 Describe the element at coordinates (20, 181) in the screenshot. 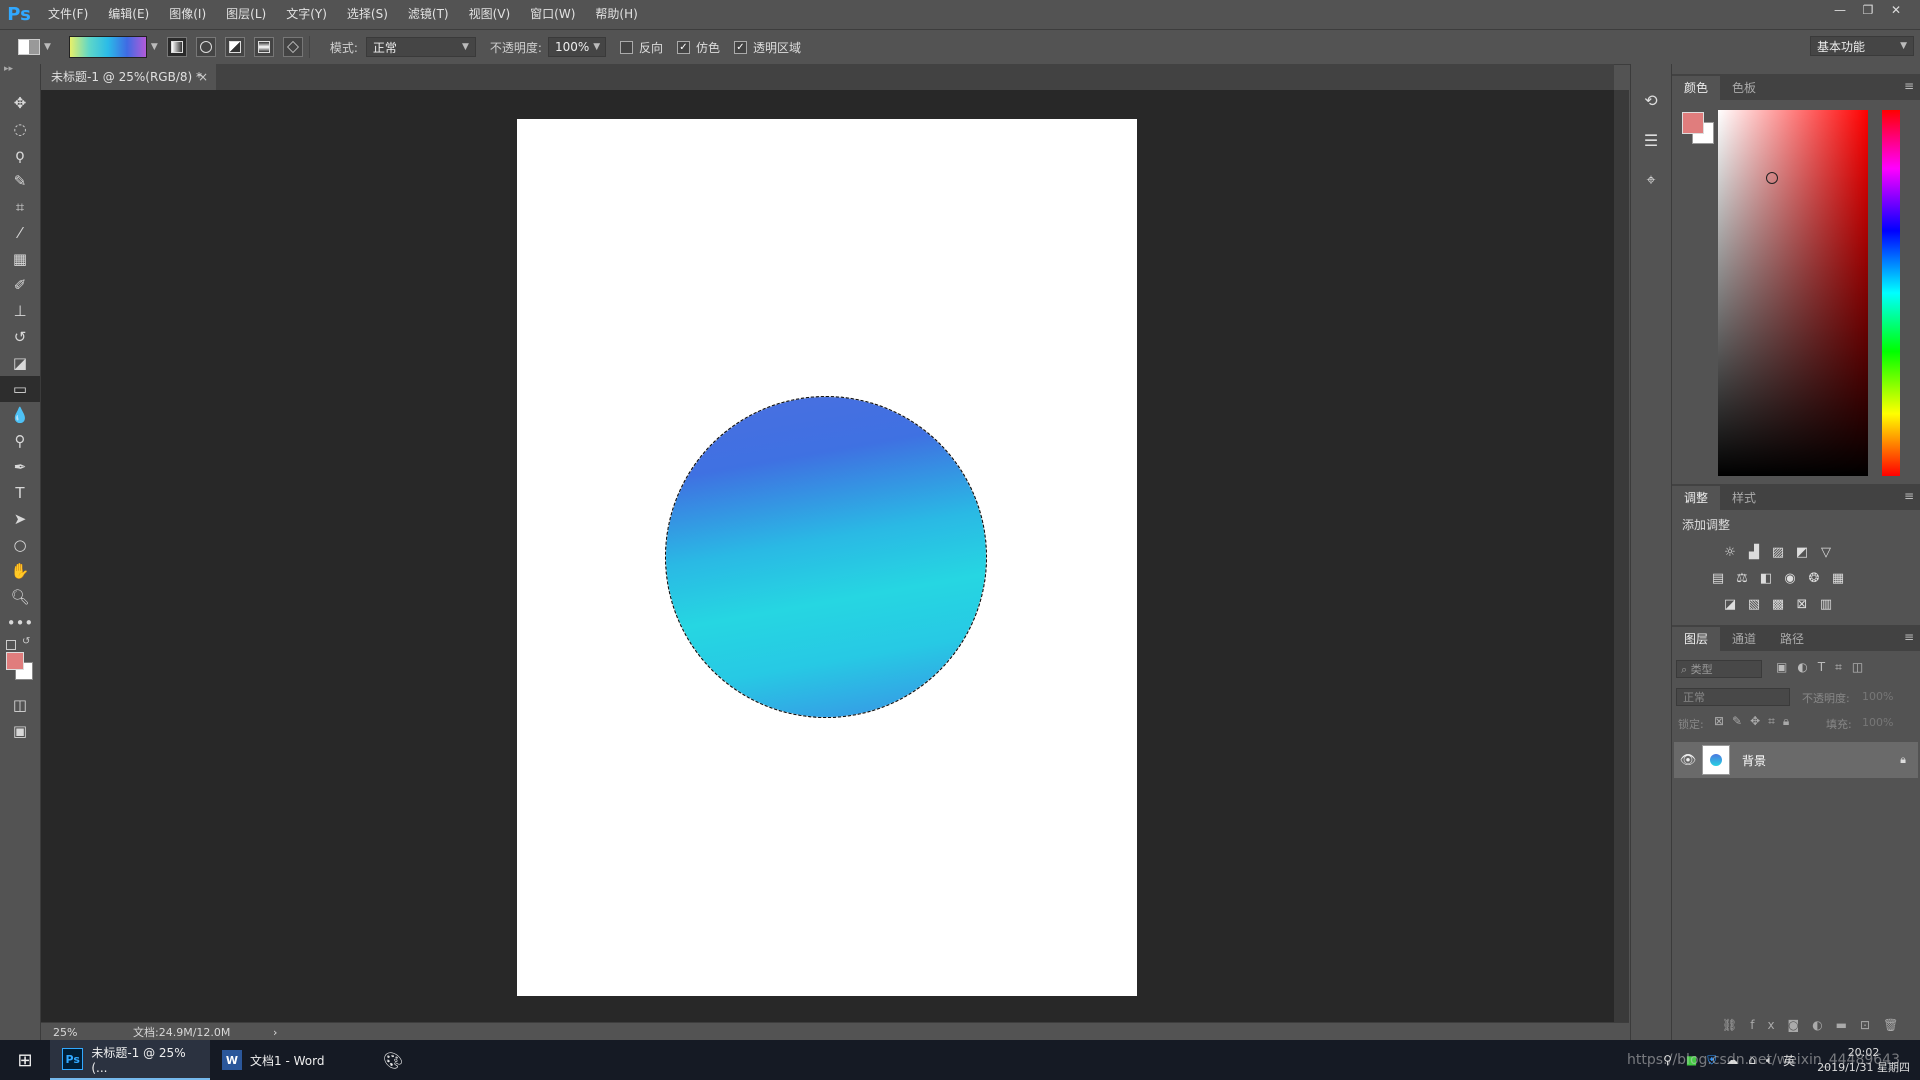

I see `quick-selection-tool-icon: ✎` at that location.